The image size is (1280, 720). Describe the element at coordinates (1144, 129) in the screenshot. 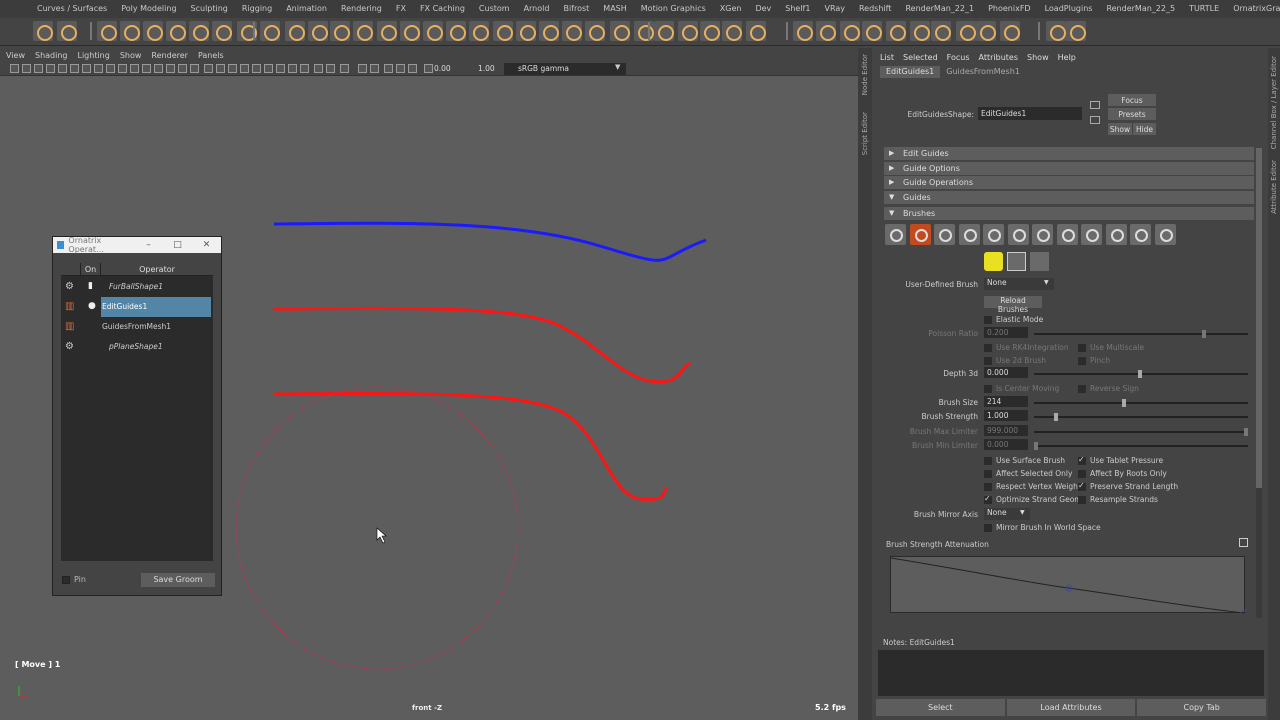

I see `hide-button: Hide` at that location.